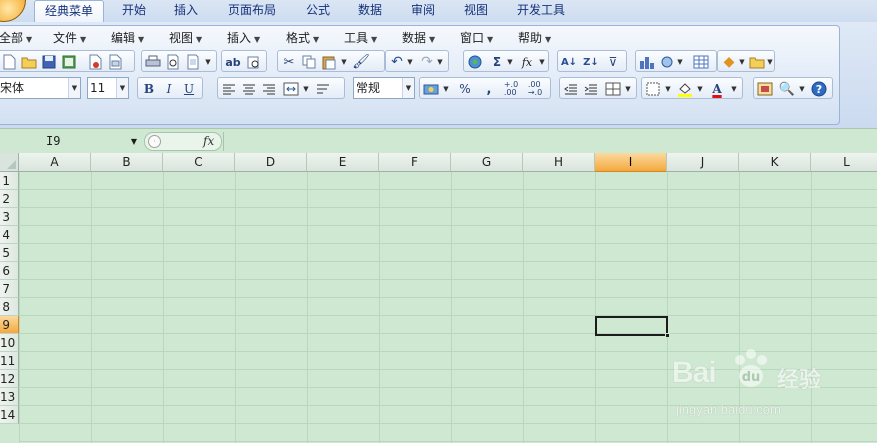 This screenshot has height=443, width=877. What do you see at coordinates (487, 162) in the screenshot?
I see `column-header-G: G` at bounding box center [487, 162].